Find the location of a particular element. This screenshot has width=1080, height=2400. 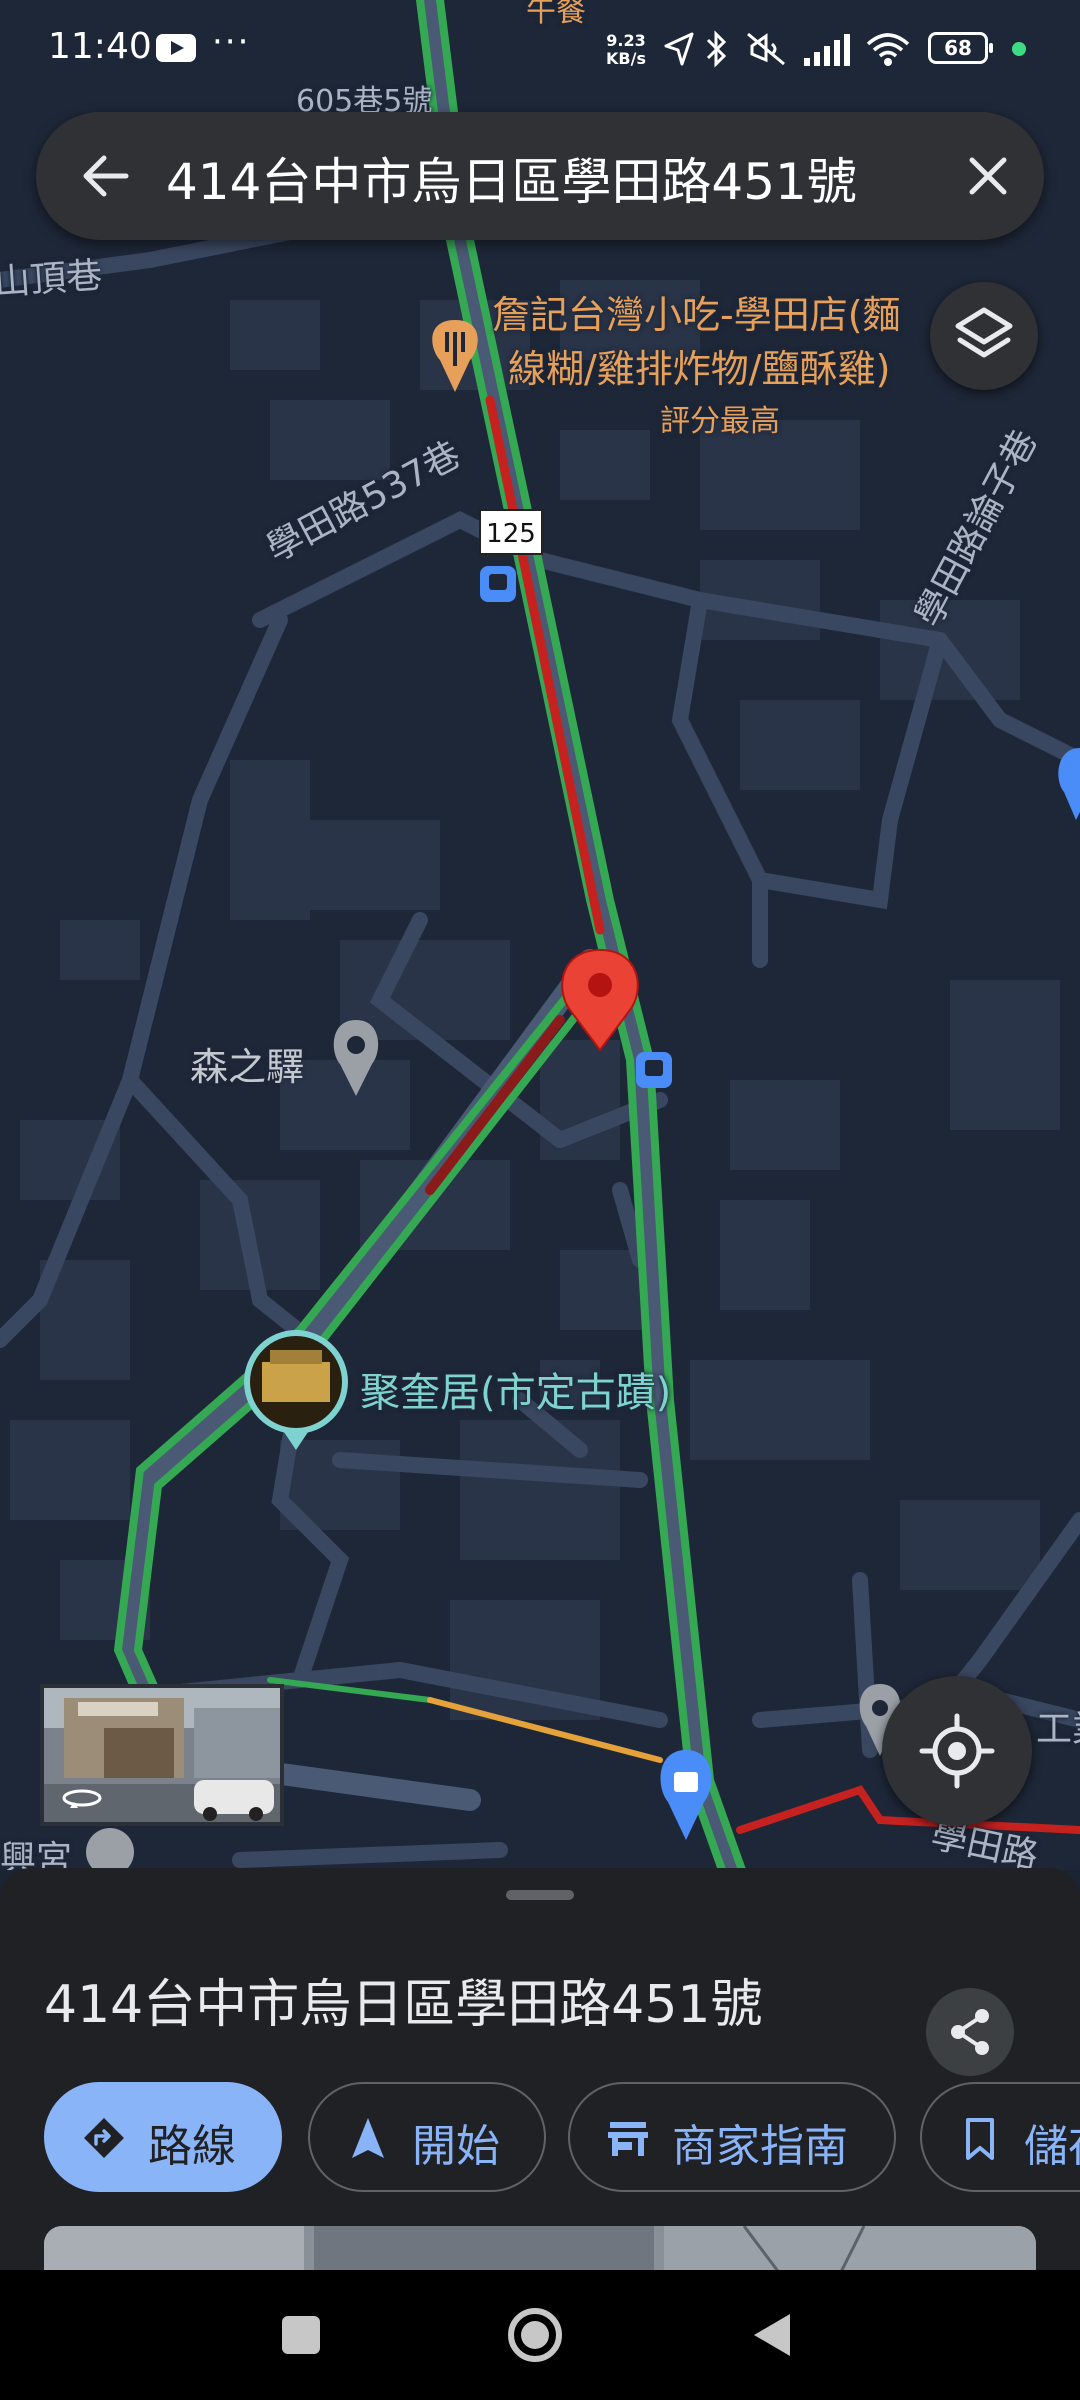

360-view-icon is located at coordinates (82, 1798).